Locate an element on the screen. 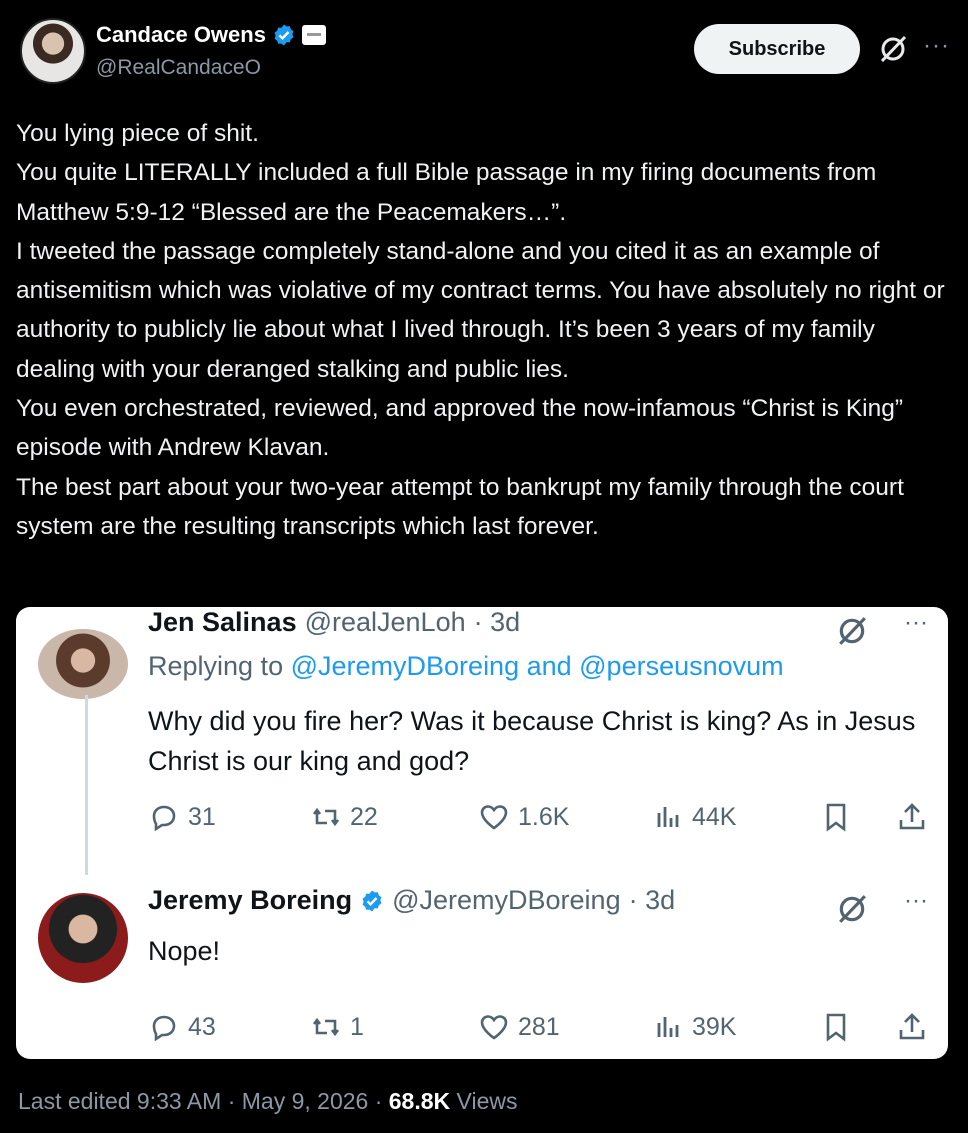 The height and width of the screenshot is (1133, 968). thread-connector-line is located at coordinates (86, 785).